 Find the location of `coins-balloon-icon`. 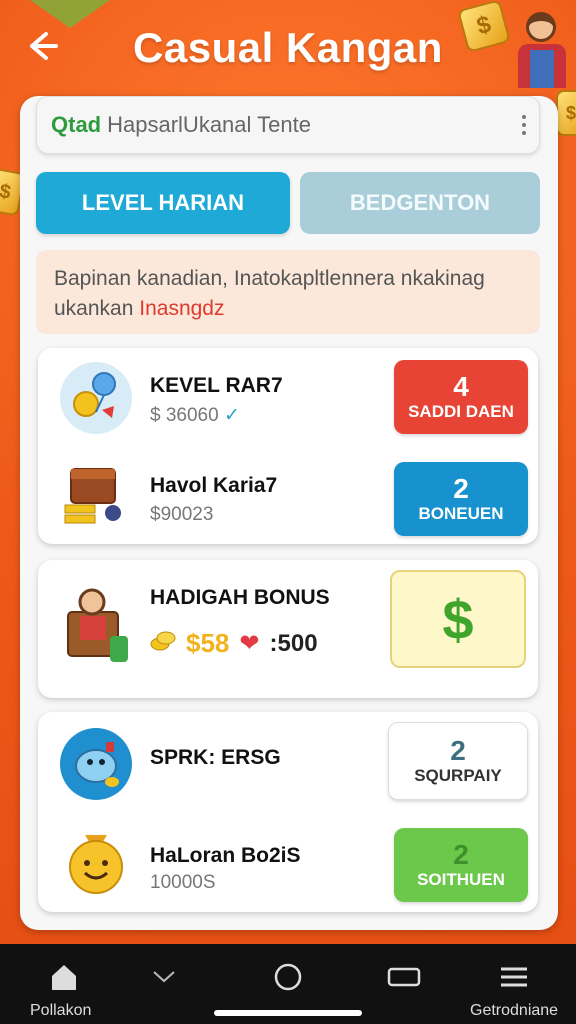

coins-balloon-icon is located at coordinates (96, 398).